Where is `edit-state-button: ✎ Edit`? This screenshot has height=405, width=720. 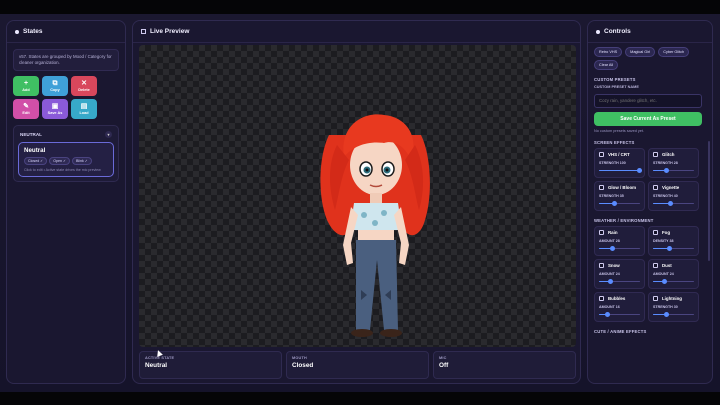 edit-state-button: ✎ Edit is located at coordinates (26, 109).